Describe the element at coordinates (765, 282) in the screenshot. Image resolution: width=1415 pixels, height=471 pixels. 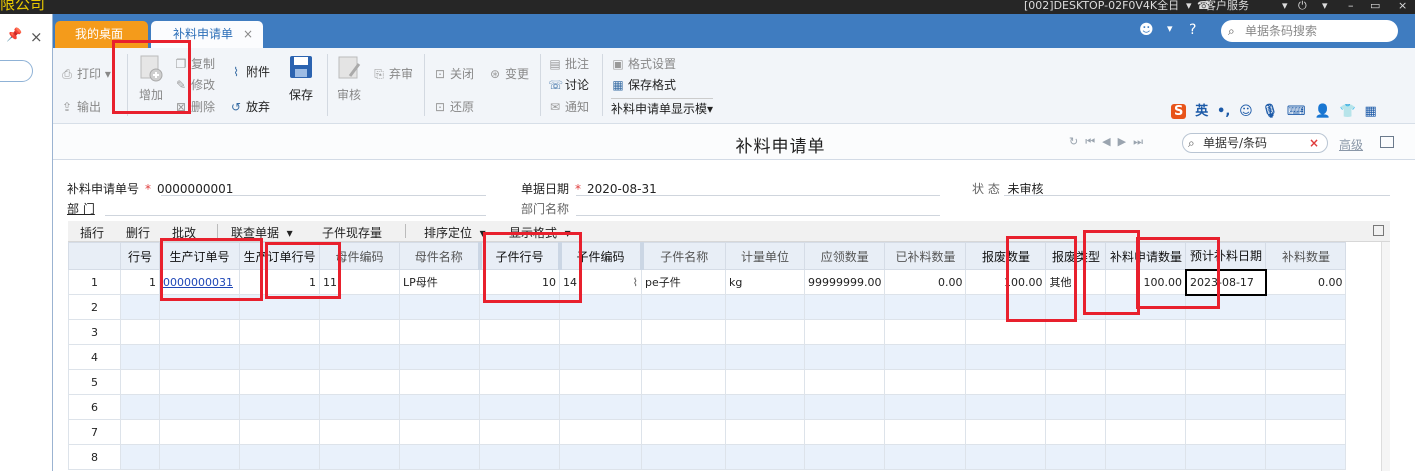
I see `cell-unit: kg` at that location.